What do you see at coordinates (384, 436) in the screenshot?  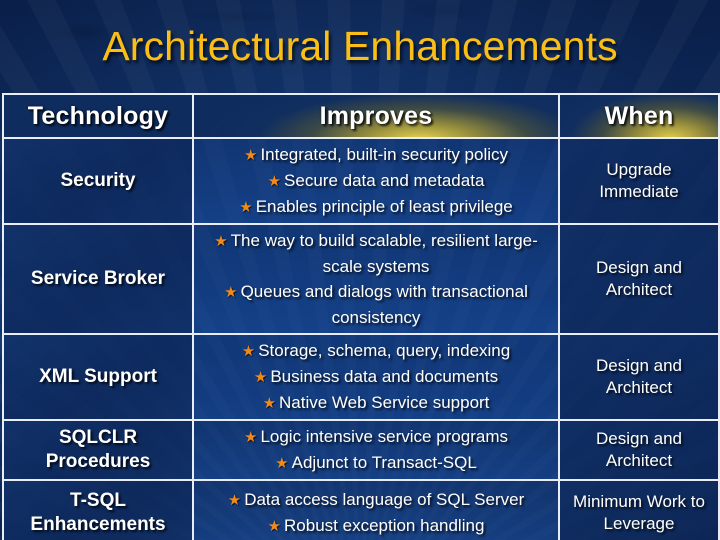 I see `bullet-text: Logic intensive service programs` at bounding box center [384, 436].